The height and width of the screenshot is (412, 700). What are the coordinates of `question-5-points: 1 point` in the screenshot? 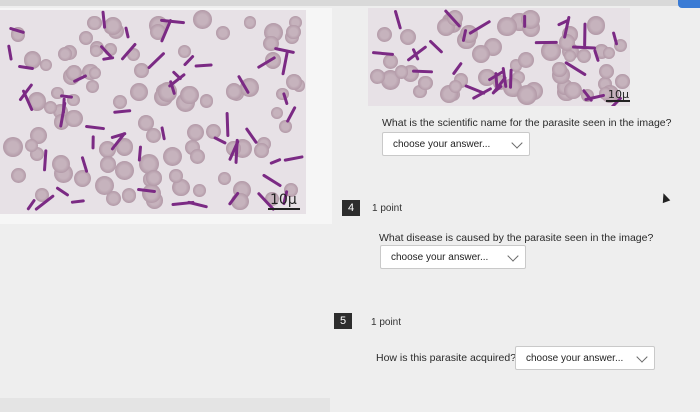 It's located at (386, 322).